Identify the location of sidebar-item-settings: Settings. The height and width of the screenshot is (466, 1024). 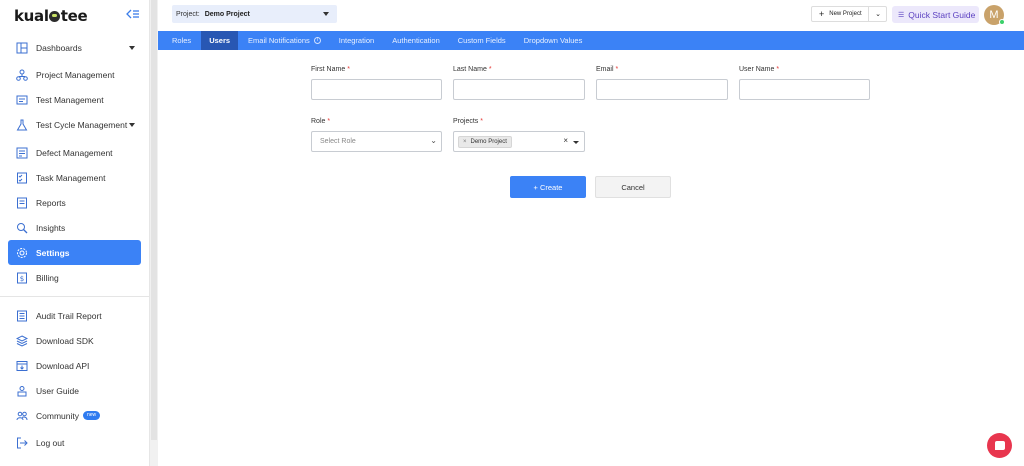
(74, 252).